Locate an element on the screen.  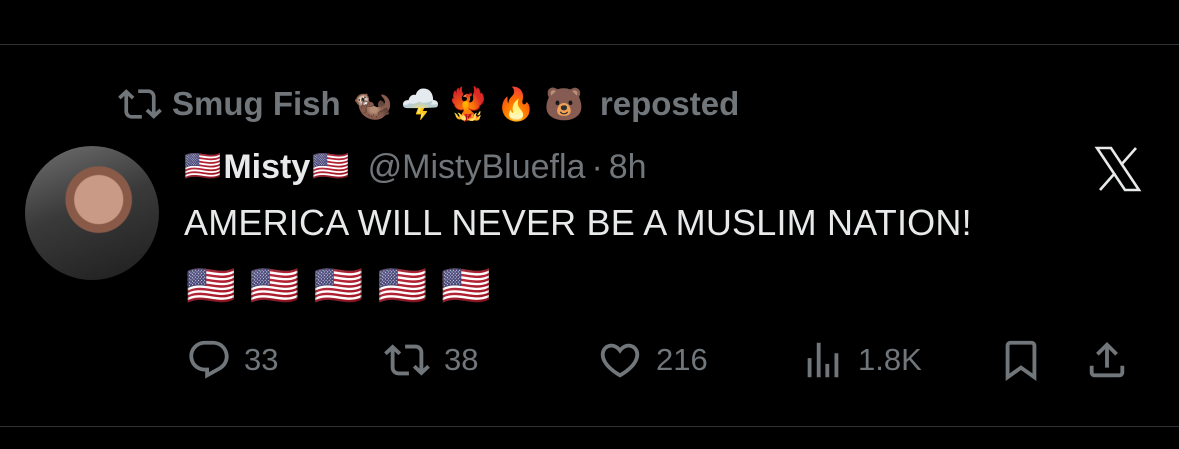
tweet-text: AMERICA WILL NEVER BE A MUSLIM NATION! is located at coordinates (578, 222).